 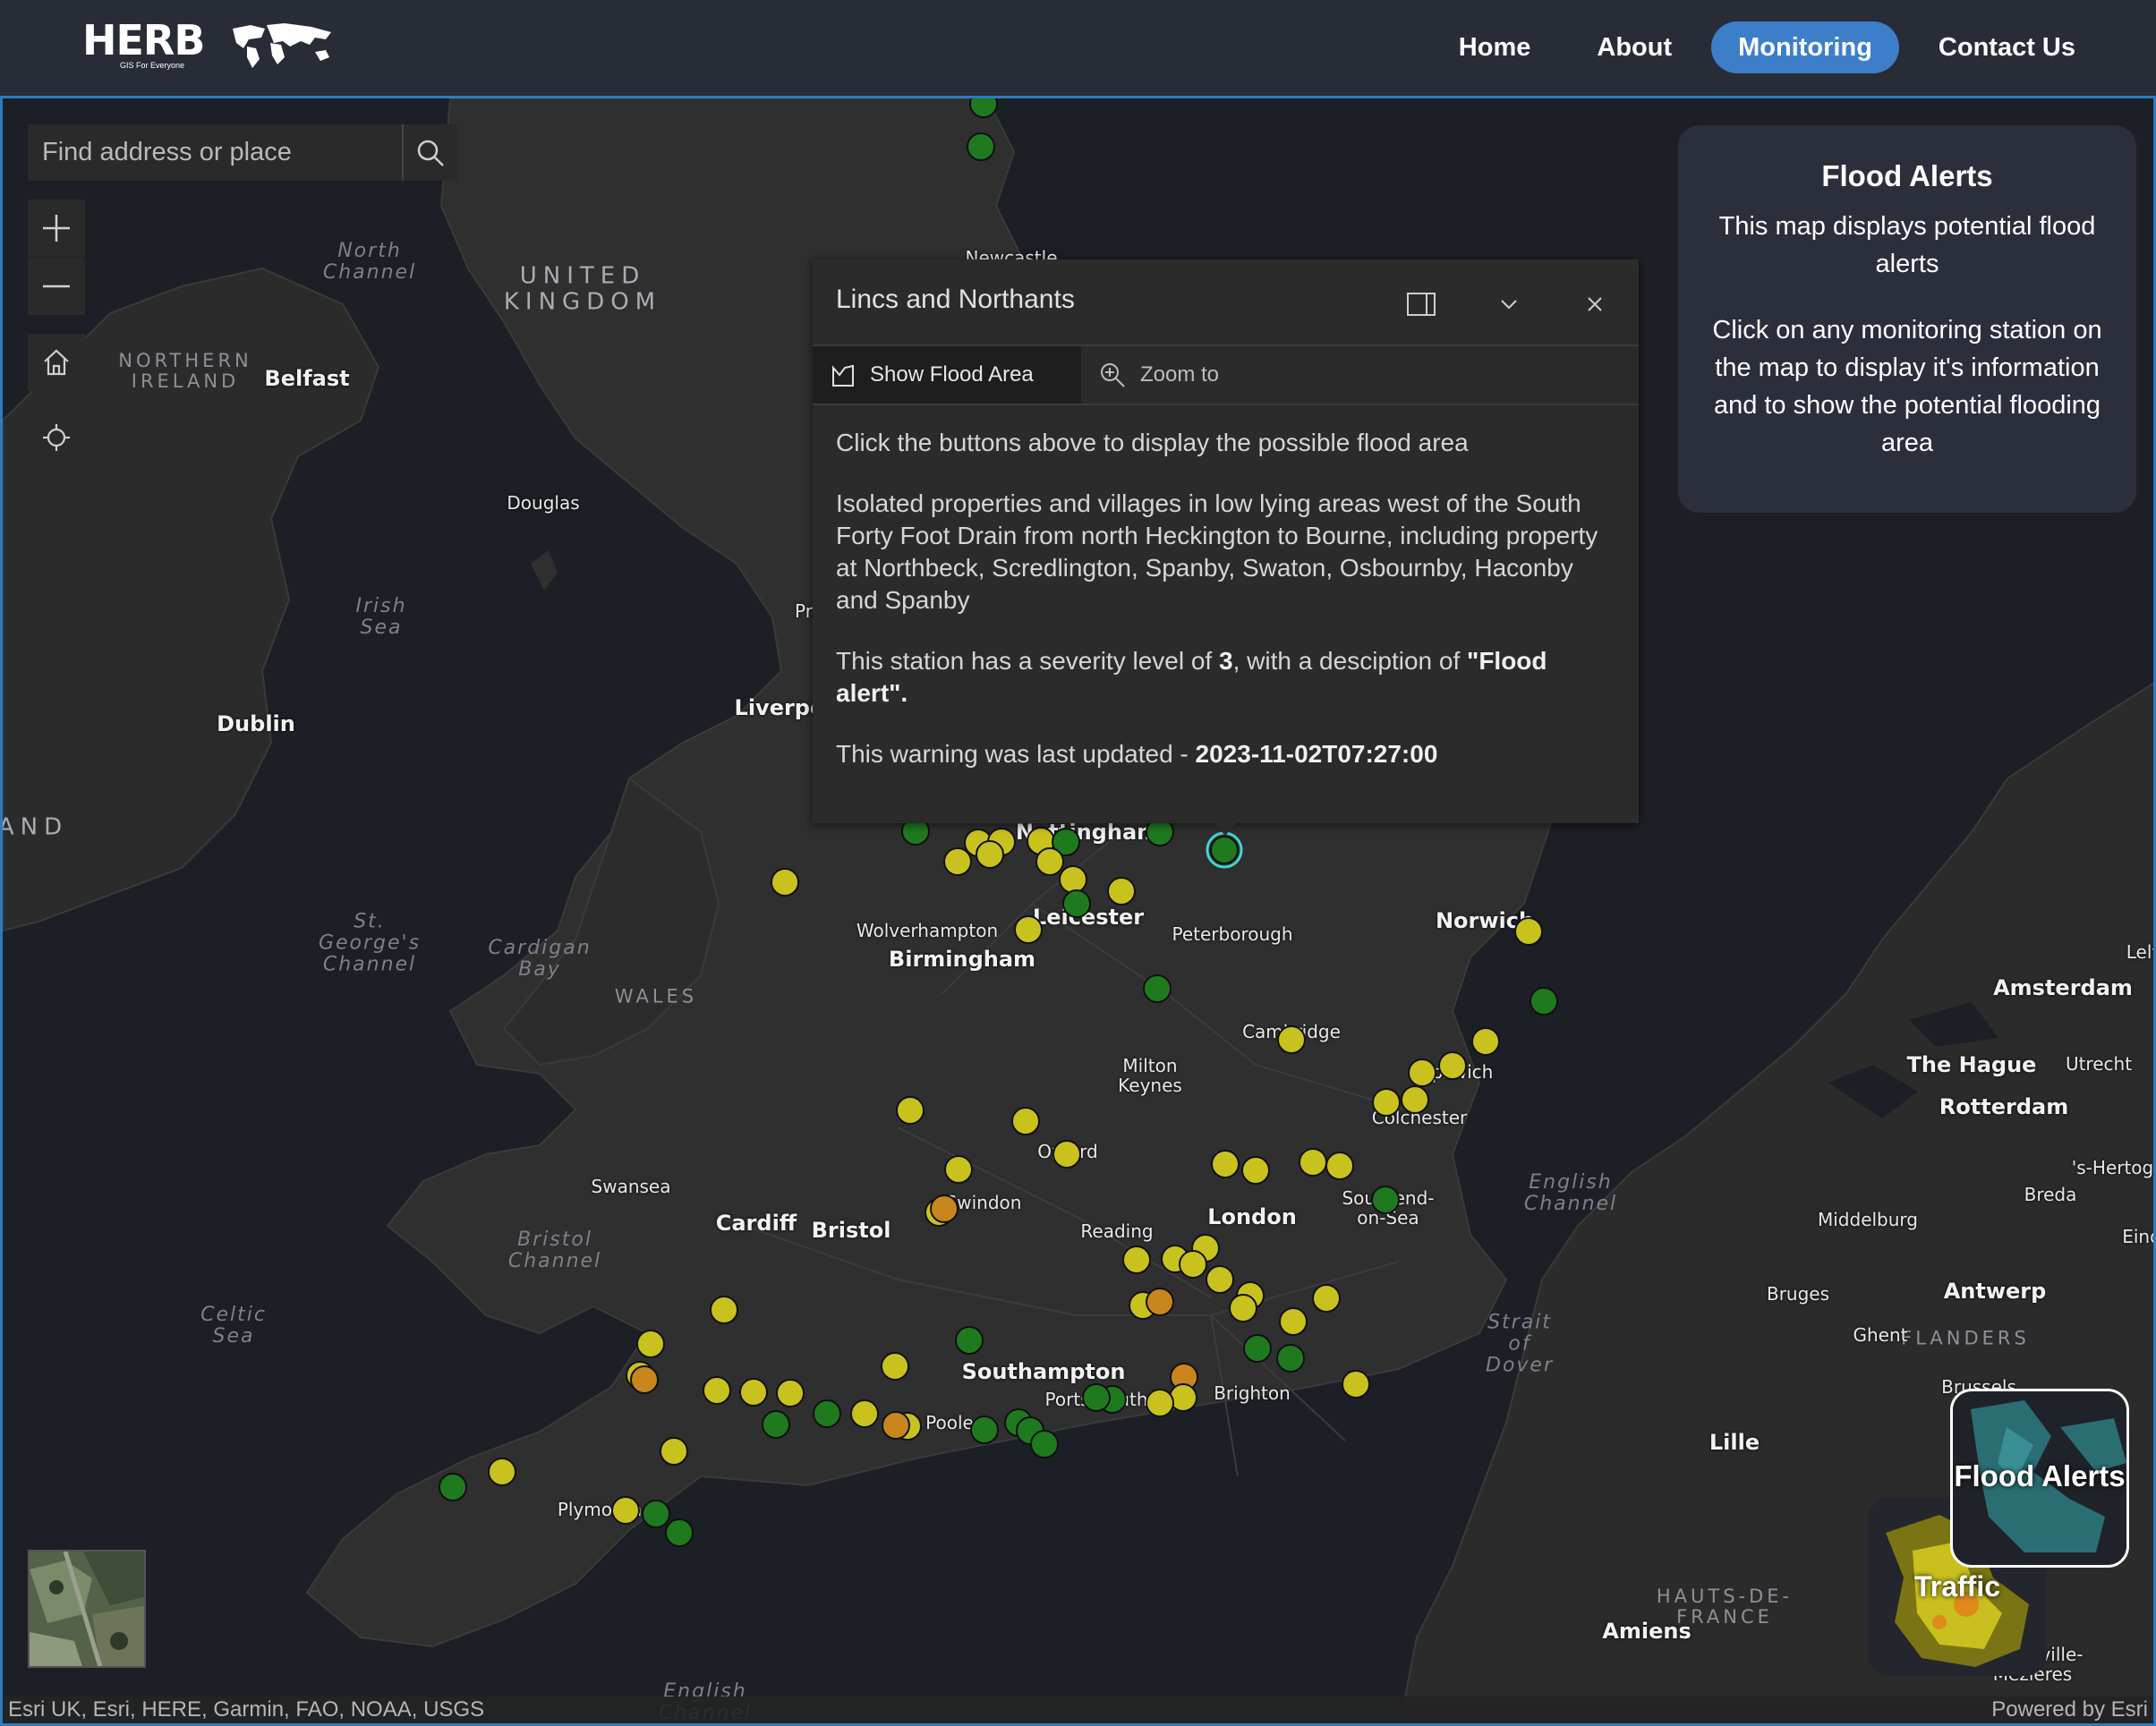 I want to click on home-icon, so click(x=56, y=362).